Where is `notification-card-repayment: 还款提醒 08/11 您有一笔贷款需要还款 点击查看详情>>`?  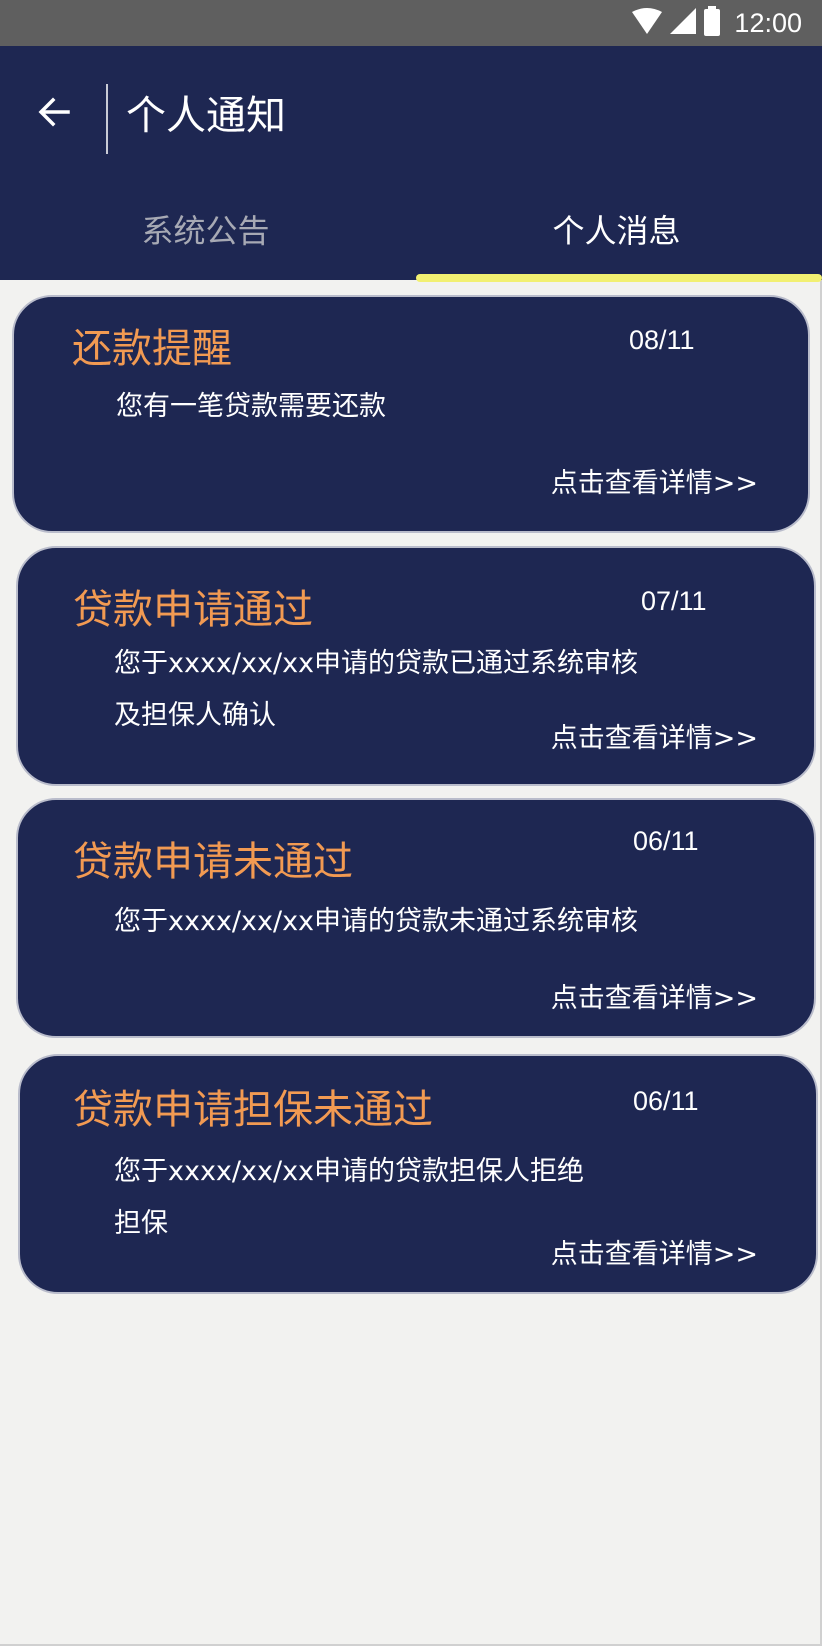 notification-card-repayment: 还款提醒 08/11 您有一笔贷款需要还款 点击查看详情>> is located at coordinates (411, 414).